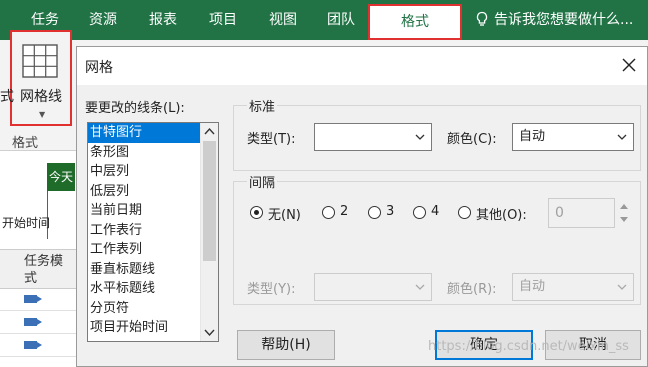 The height and width of the screenshot is (367, 648). I want to click on line-to-change-label: 要更改的线条(L):, so click(135, 108).